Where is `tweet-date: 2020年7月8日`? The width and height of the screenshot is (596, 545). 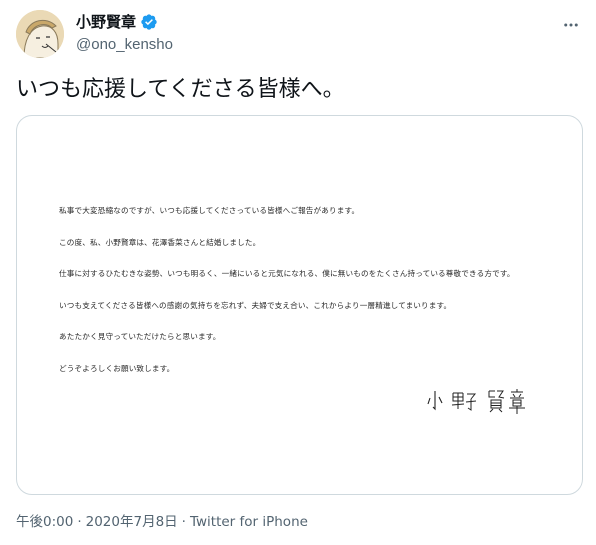
tweet-date: 2020年7月8日 is located at coordinates (132, 522).